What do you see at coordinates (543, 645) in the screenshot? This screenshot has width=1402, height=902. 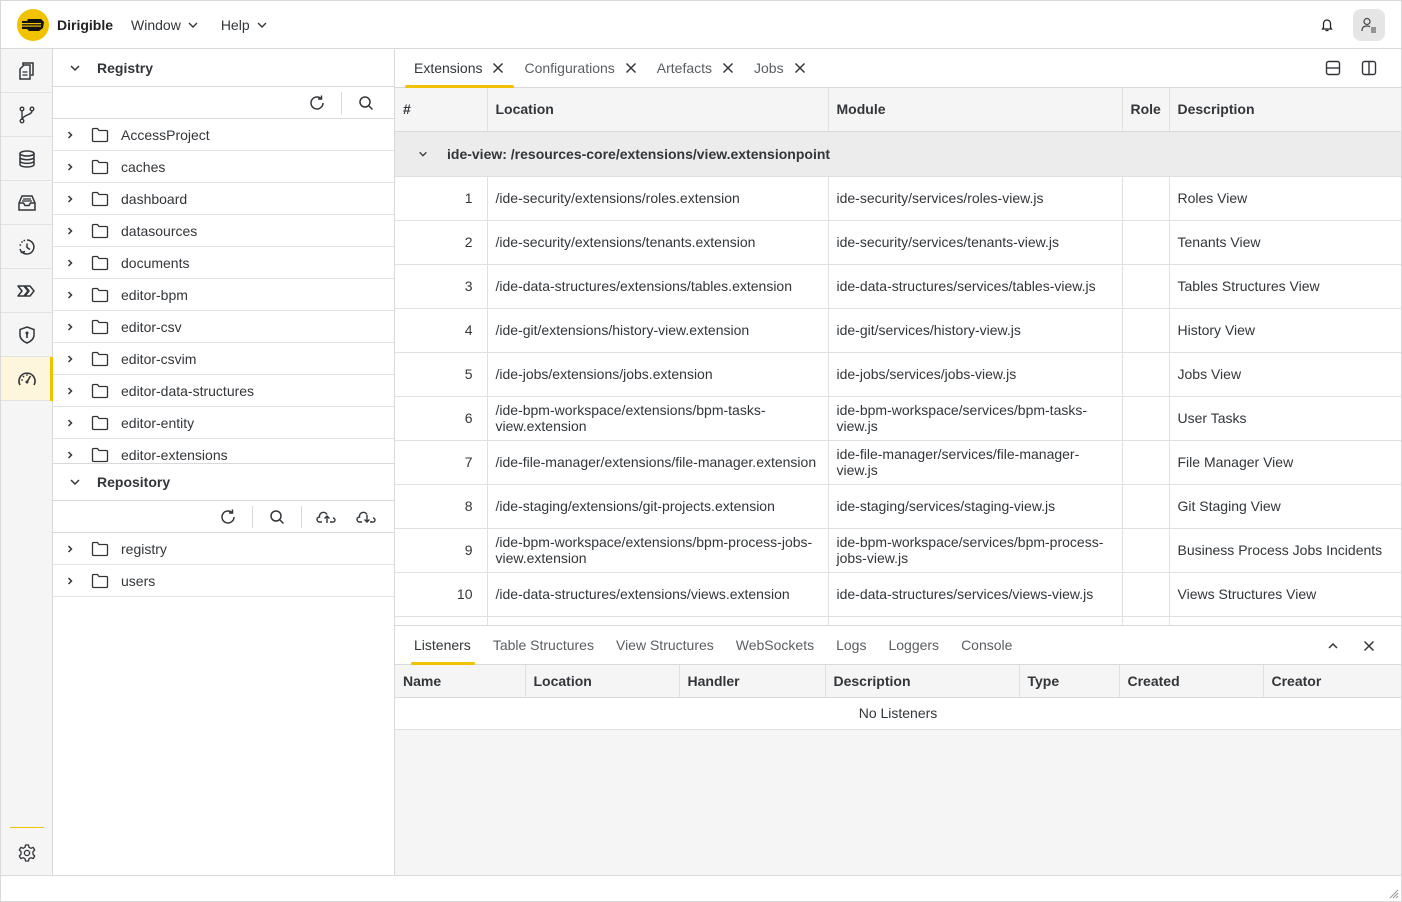 I see `tab-table-structures: Table Structures` at bounding box center [543, 645].